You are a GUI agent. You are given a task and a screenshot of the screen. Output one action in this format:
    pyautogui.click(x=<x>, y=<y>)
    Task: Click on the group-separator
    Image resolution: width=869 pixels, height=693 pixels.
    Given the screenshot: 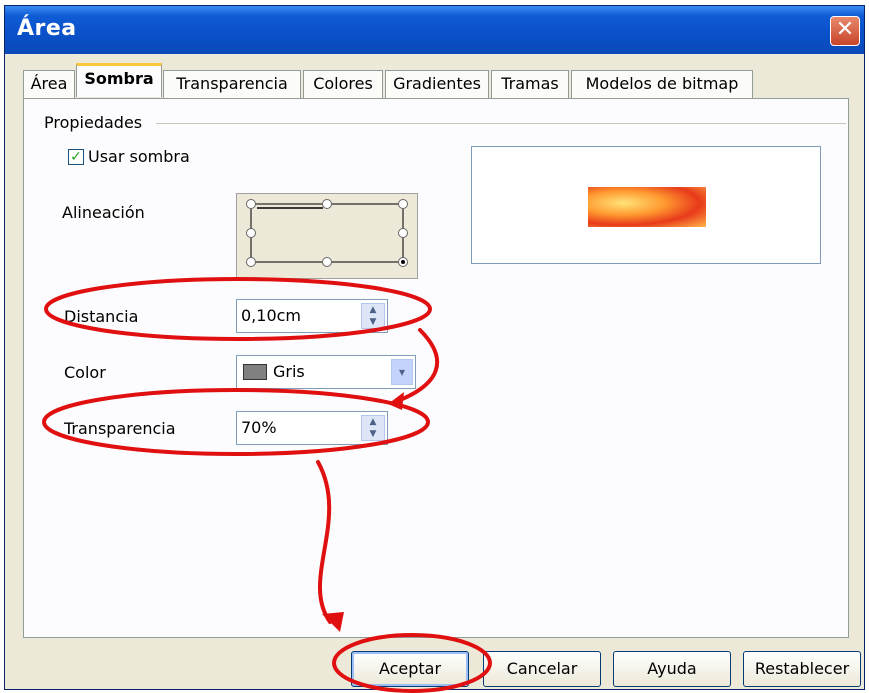 What is the action you would take?
    pyautogui.click(x=501, y=123)
    